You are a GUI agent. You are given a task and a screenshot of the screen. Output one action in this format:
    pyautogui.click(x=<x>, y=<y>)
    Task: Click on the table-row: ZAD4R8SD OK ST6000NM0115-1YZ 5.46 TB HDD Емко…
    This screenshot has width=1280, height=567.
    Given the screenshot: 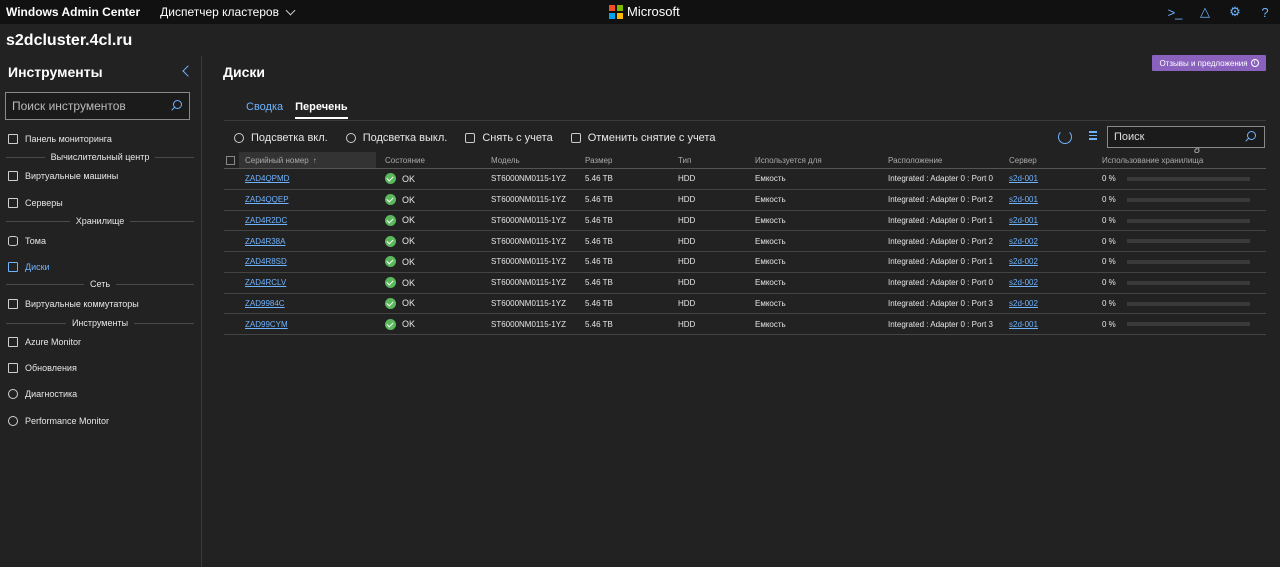 What is the action you would take?
    pyautogui.click(x=745, y=262)
    